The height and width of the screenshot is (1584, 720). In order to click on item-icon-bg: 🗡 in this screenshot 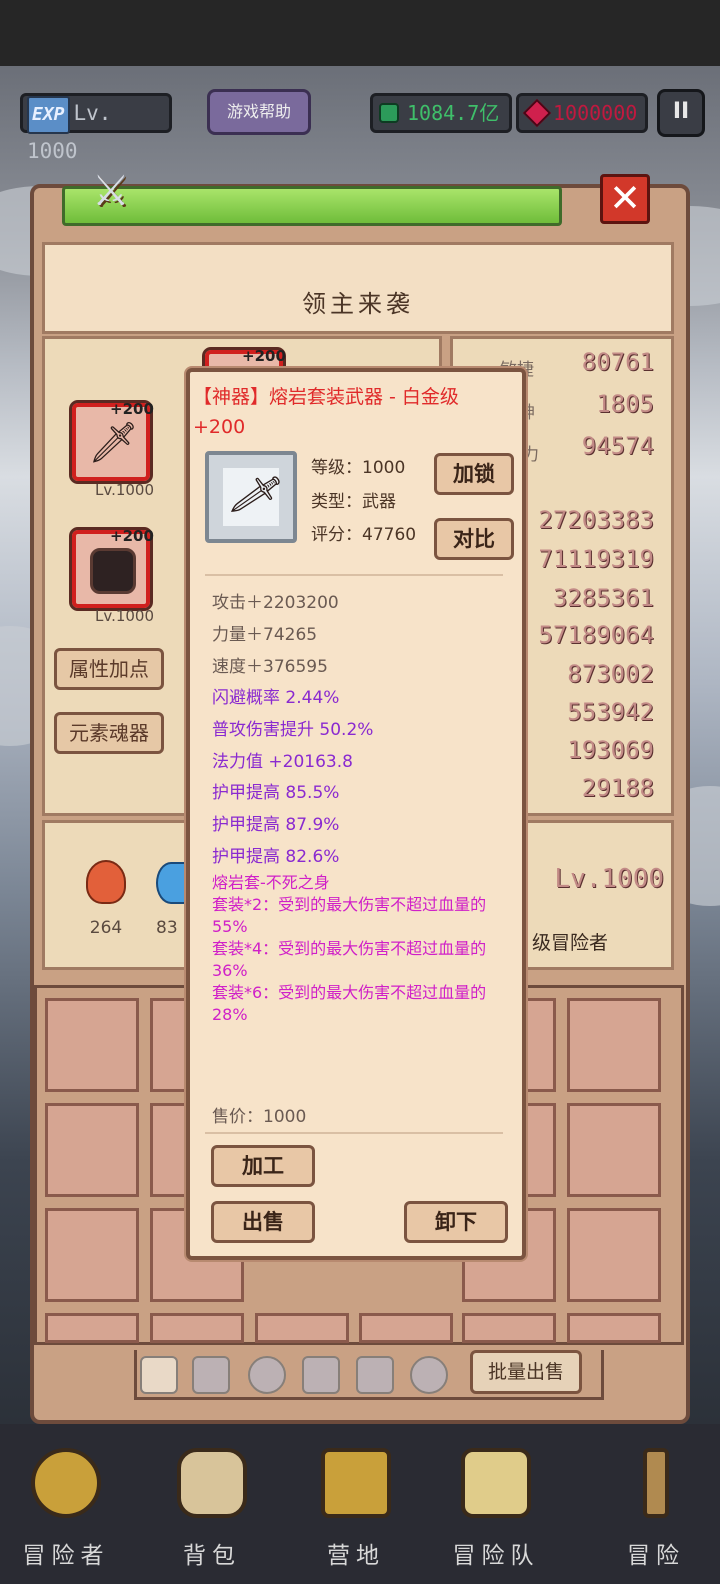, I will do `click(254, 496)`.